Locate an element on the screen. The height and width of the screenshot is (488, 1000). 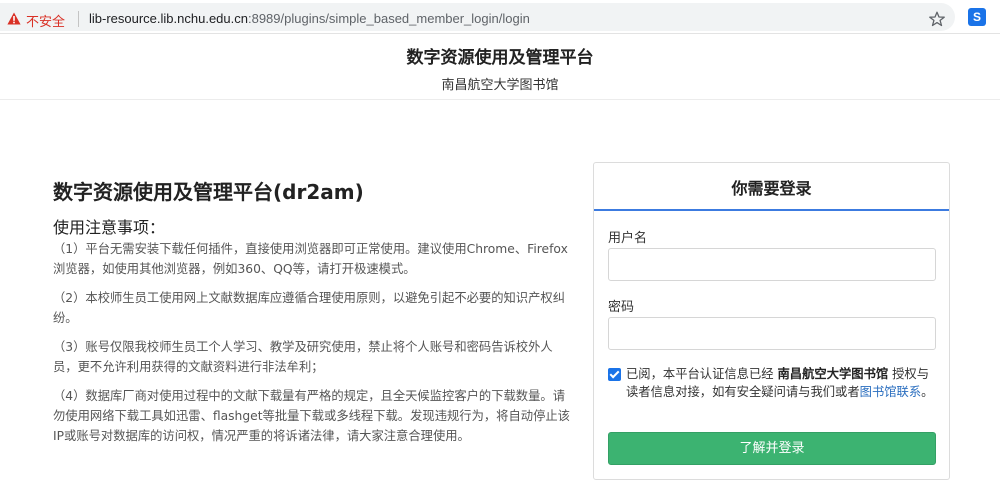
password-input is located at coordinates (772, 333).